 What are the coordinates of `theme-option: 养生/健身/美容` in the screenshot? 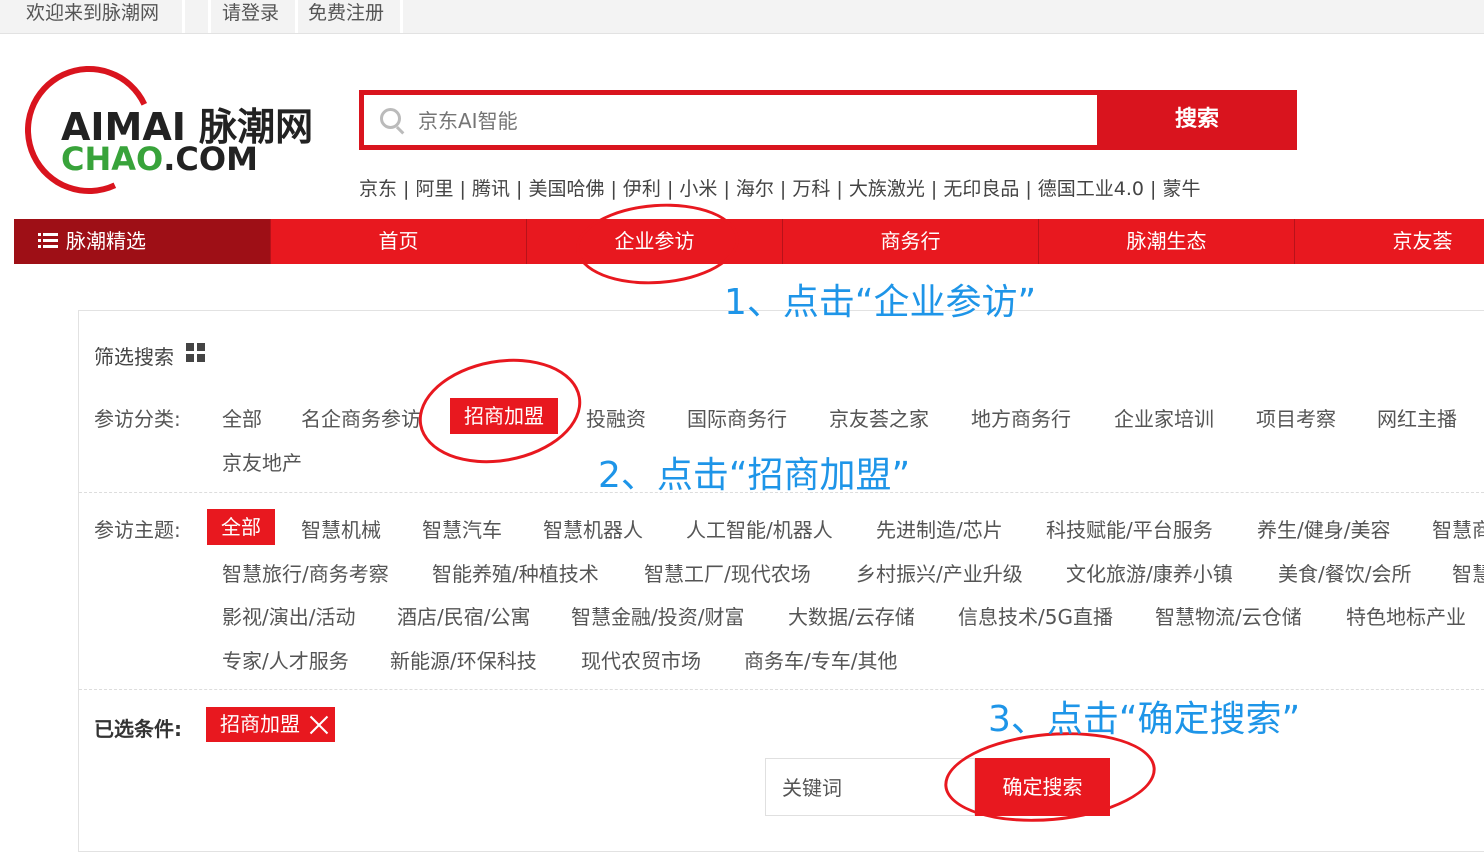 It's located at (1323, 528).